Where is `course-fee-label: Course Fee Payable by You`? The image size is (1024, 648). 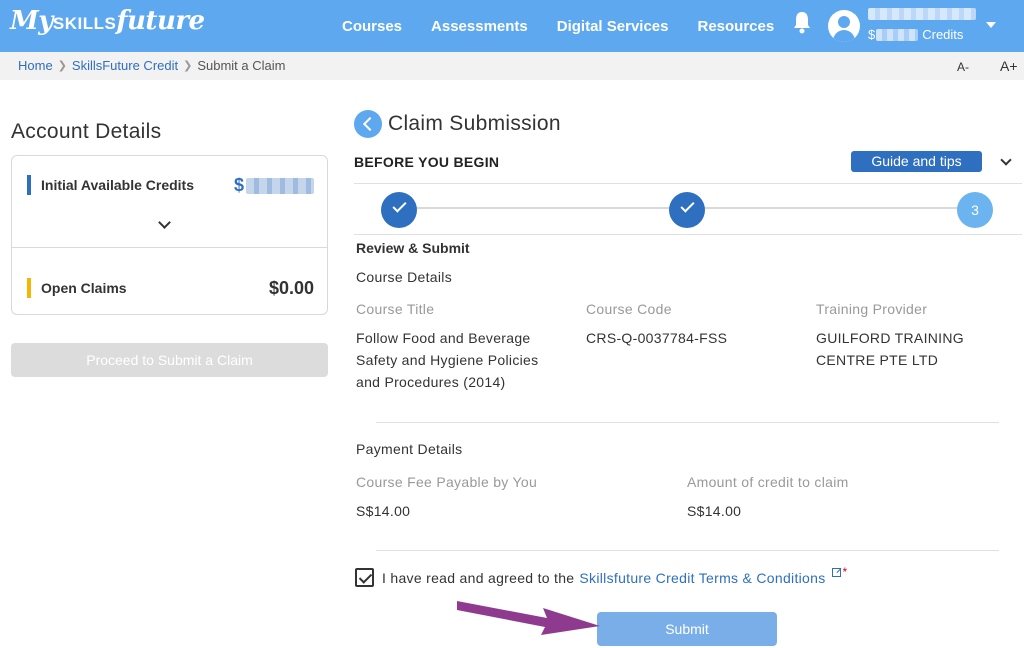
course-fee-label: Course Fee Payable by You is located at coordinates (447, 482).